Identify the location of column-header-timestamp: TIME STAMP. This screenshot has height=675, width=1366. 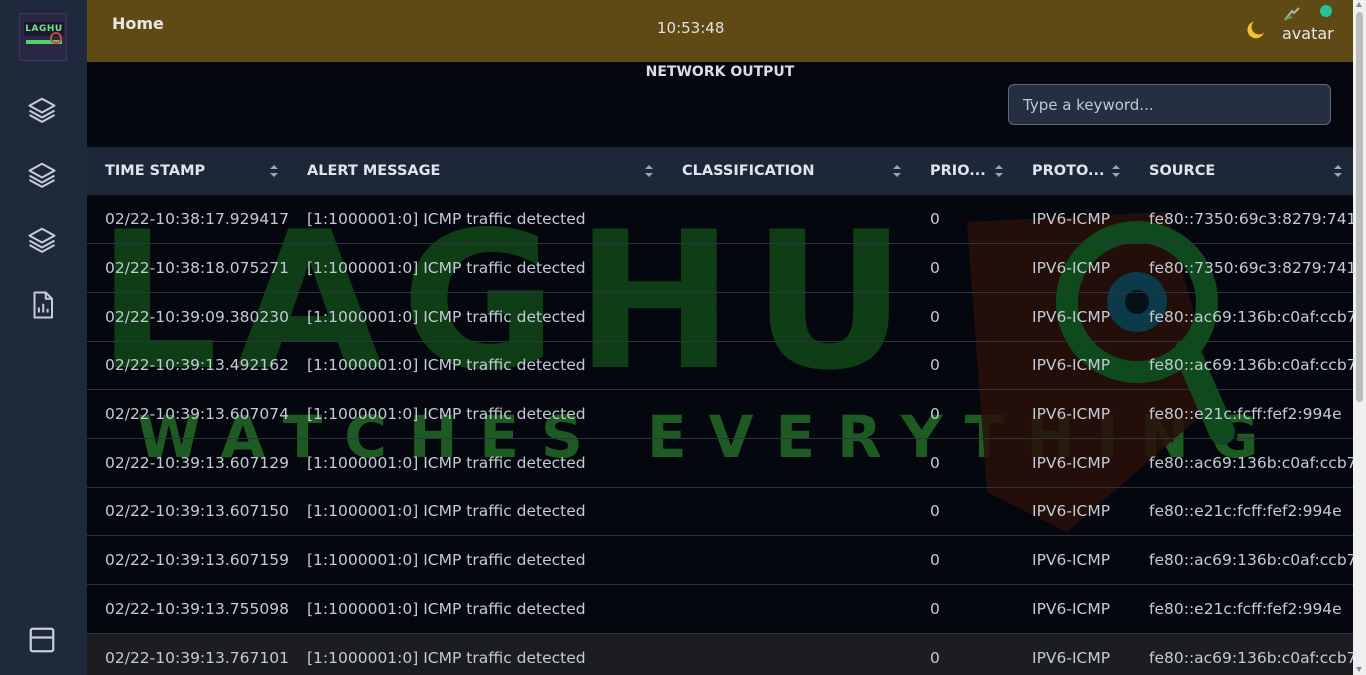
(188, 171).